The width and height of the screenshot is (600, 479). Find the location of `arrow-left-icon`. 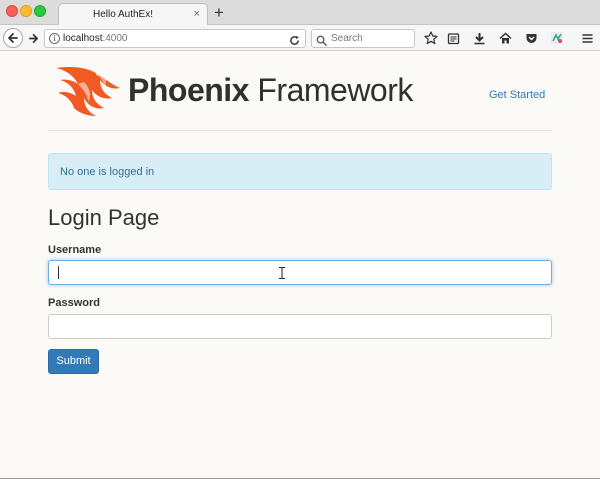

arrow-left-icon is located at coordinates (13, 38).